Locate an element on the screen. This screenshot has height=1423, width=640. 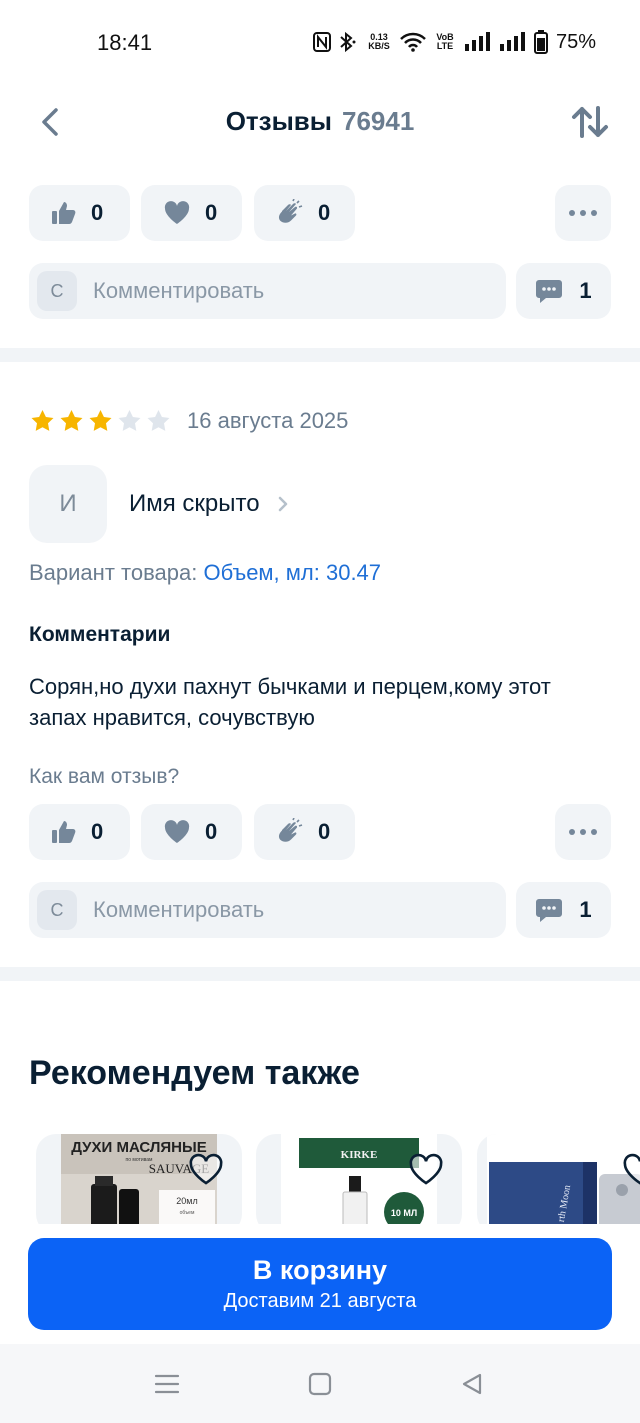
network-speed: 0.13 KB/S is located at coordinates (379, 42).